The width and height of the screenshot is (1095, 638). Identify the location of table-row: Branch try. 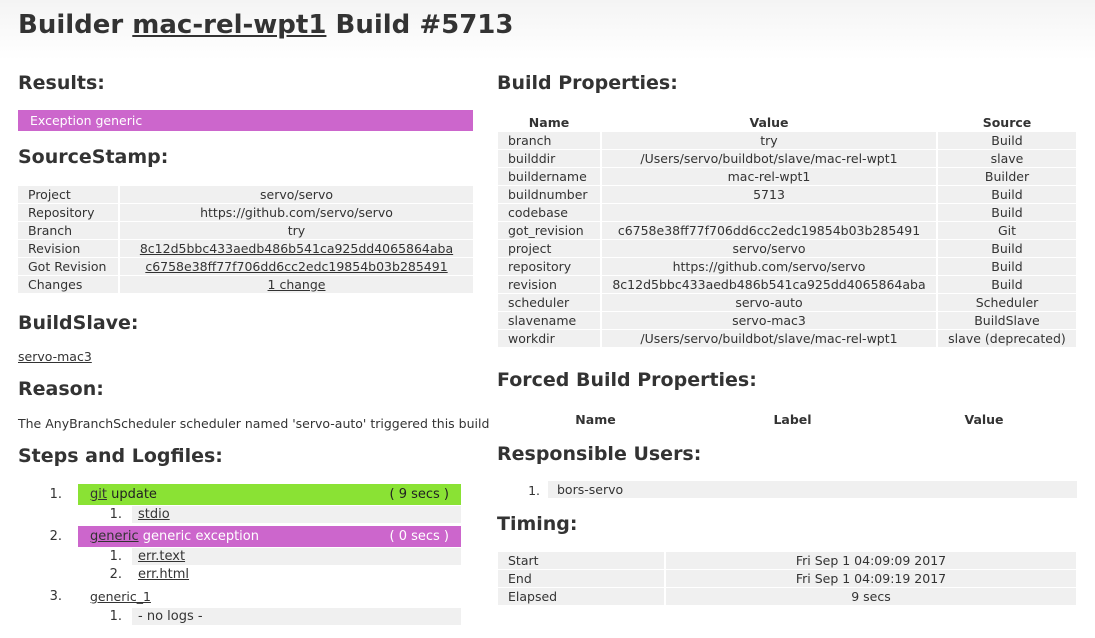
(245, 230).